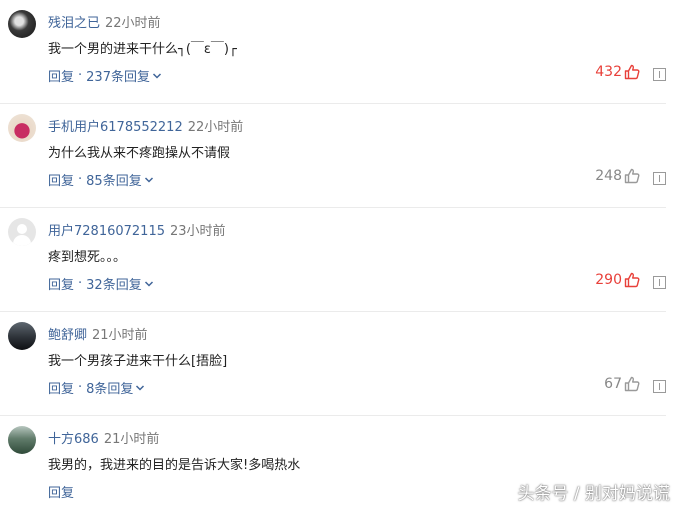 This screenshot has width=680, height=520. What do you see at coordinates (67, 335) in the screenshot?
I see `username: 鲍舒卿` at bounding box center [67, 335].